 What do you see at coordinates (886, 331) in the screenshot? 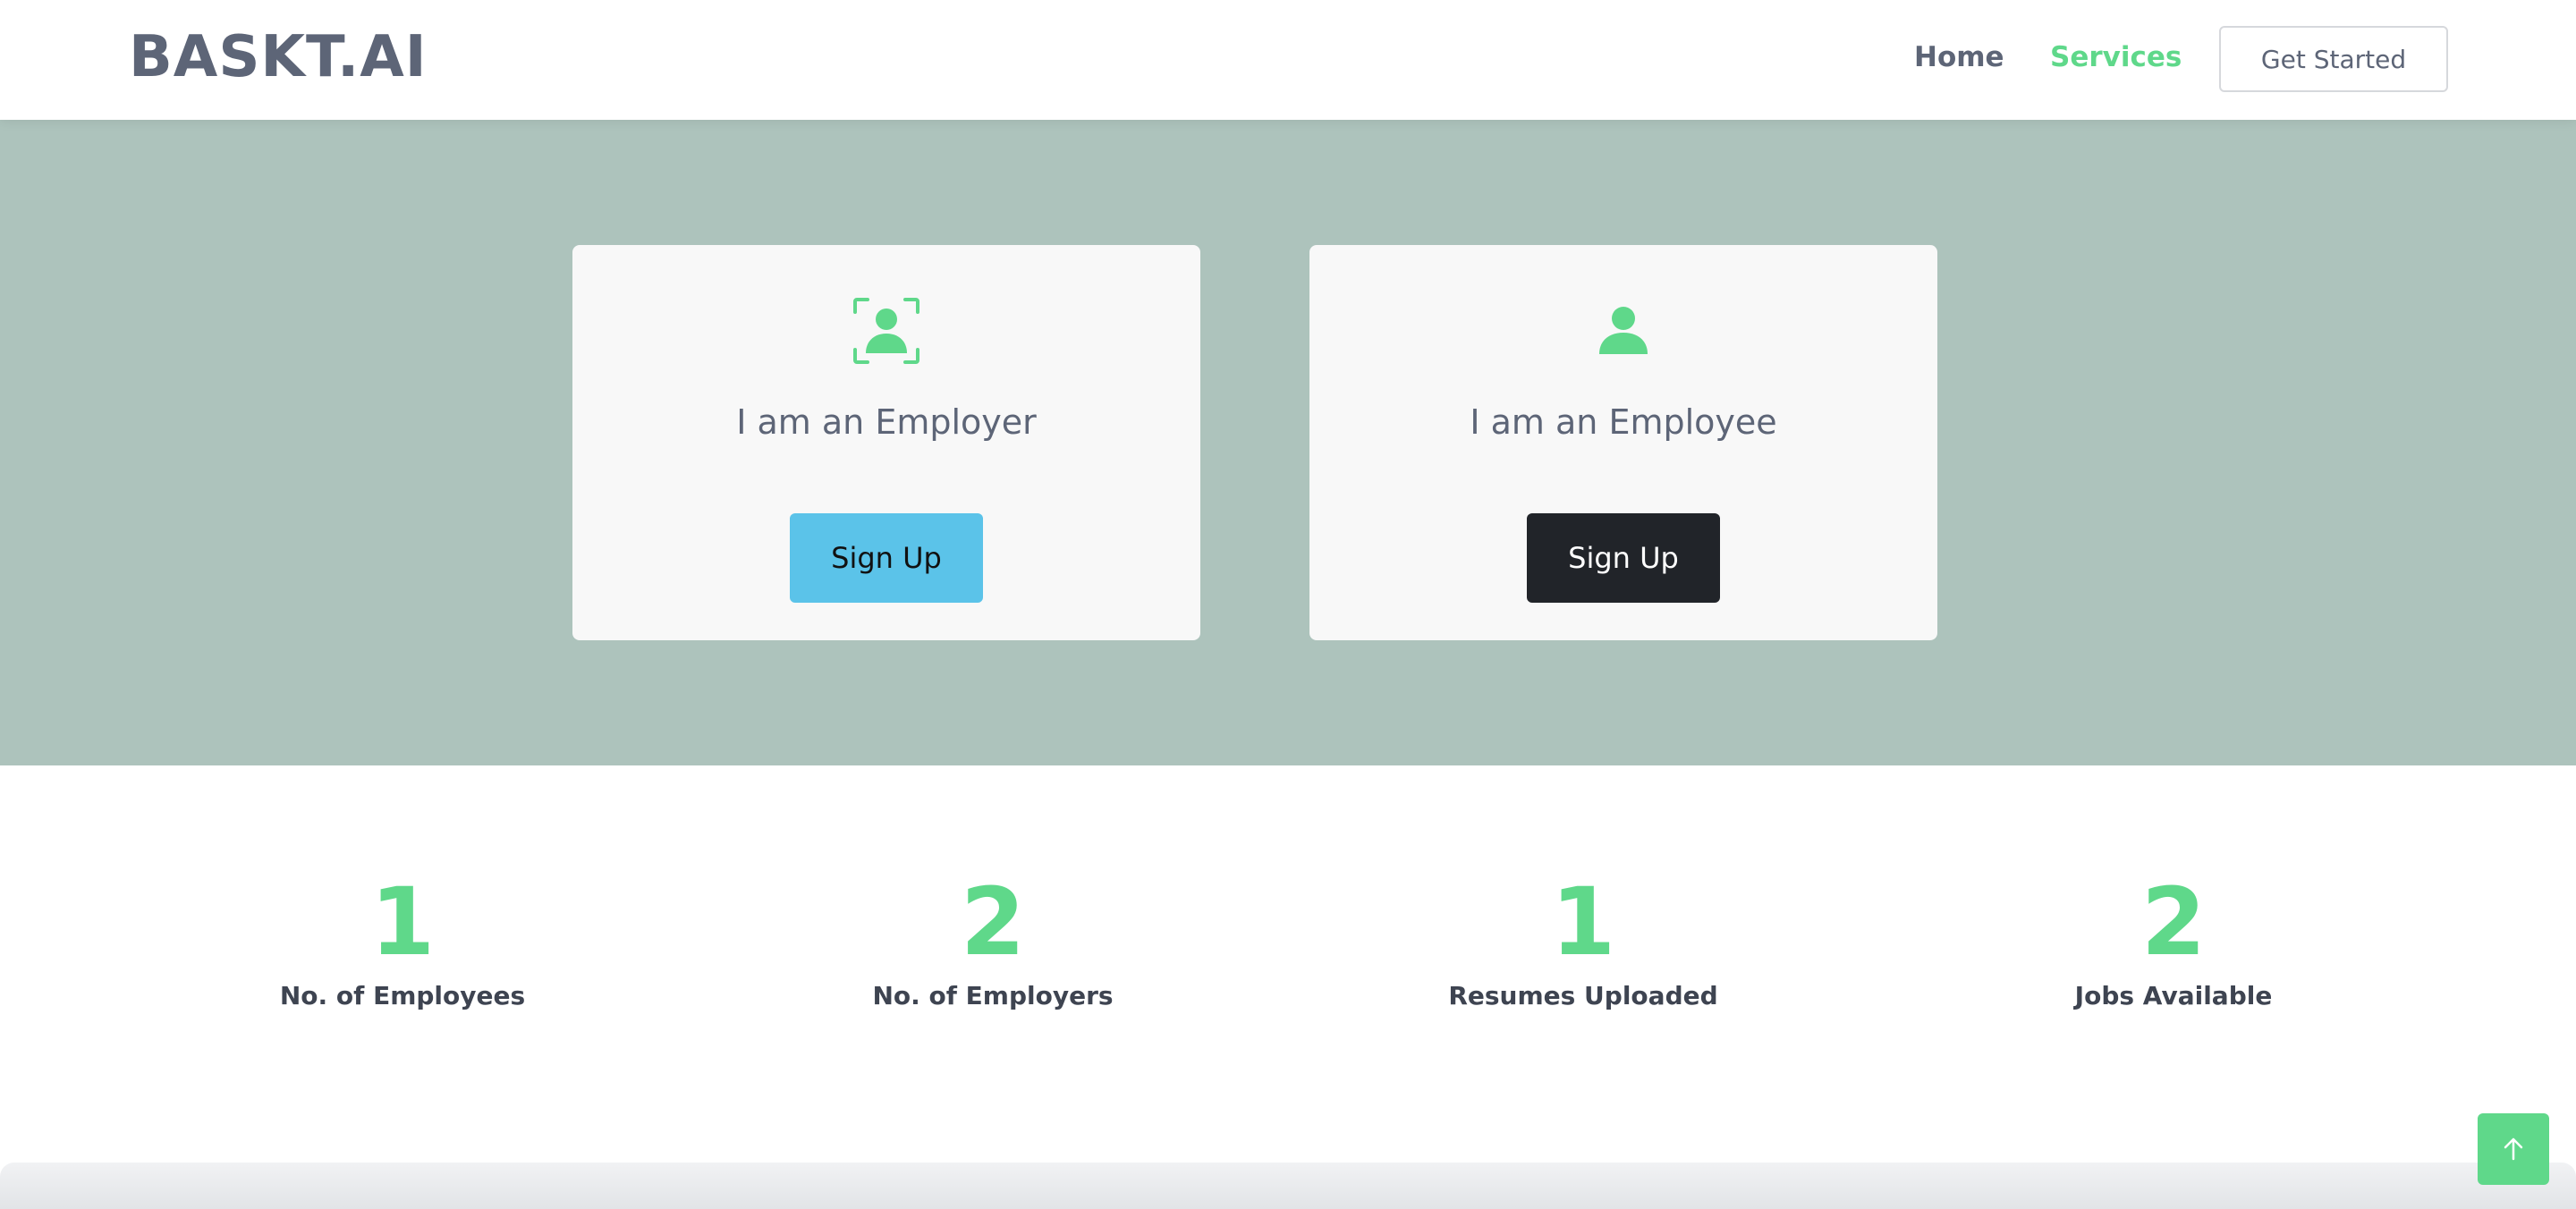
I see `user-scan-icon` at bounding box center [886, 331].